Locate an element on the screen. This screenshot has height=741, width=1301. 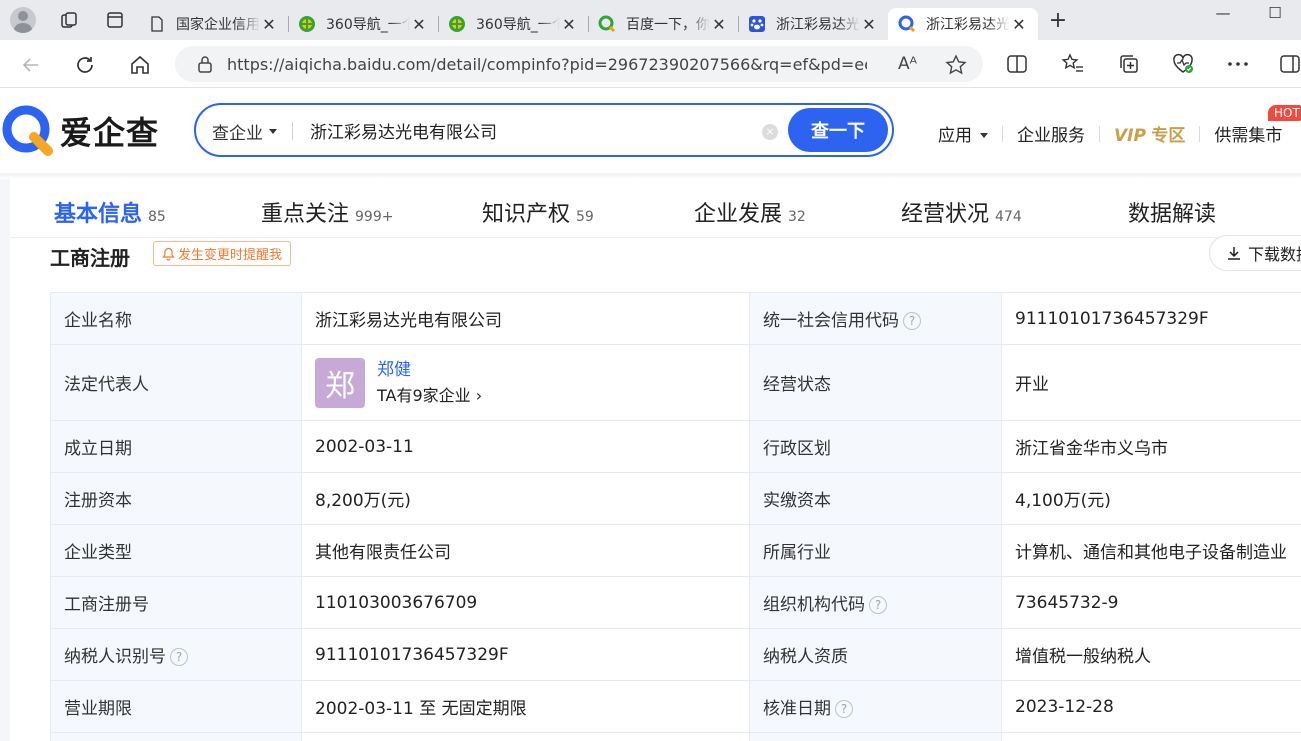
clear-search-icon: × is located at coordinates (770, 132).